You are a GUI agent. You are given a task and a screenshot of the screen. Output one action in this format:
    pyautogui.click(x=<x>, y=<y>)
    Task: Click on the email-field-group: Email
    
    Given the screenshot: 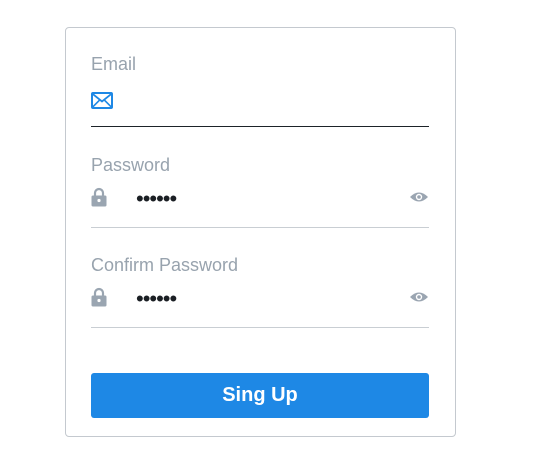 What is the action you would take?
    pyautogui.click(x=260, y=91)
    